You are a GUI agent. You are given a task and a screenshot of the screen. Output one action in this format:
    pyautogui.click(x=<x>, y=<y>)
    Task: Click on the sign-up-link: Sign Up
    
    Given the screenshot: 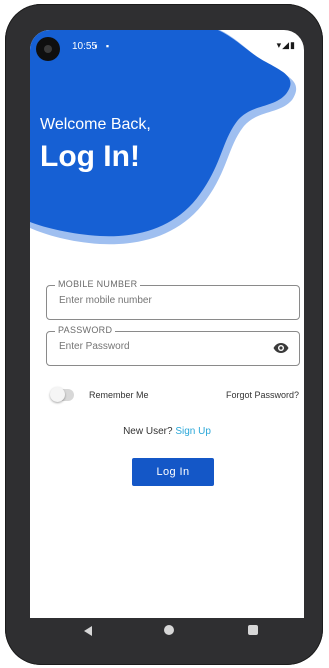 What is the action you would take?
    pyautogui.click(x=193, y=431)
    